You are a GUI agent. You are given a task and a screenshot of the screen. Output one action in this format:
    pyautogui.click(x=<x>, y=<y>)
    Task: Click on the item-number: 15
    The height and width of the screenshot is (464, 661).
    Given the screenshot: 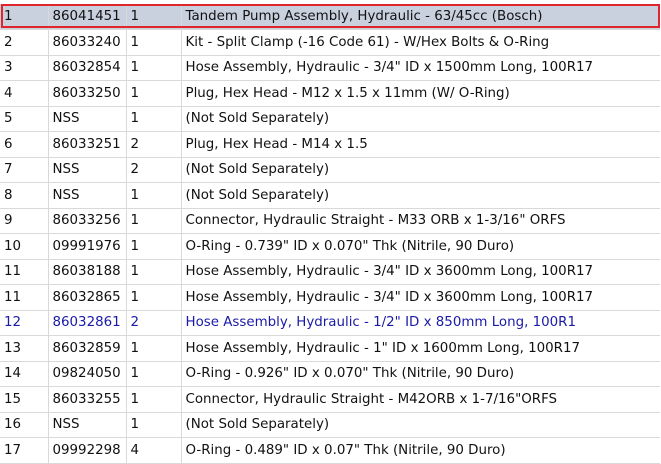 What is the action you would take?
    pyautogui.click(x=24, y=399)
    